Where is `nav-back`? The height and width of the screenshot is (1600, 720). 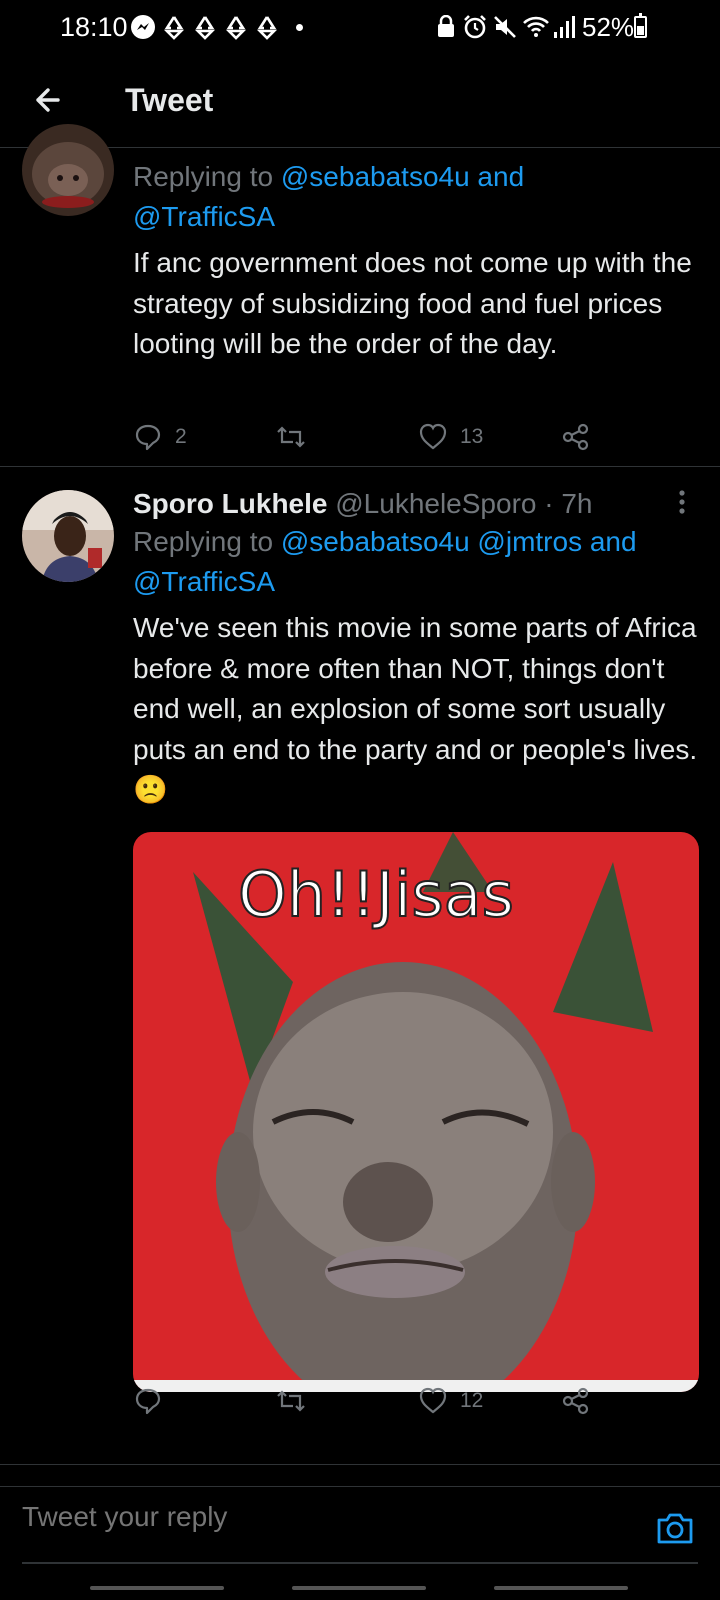 nav-back is located at coordinates (561, 1588).